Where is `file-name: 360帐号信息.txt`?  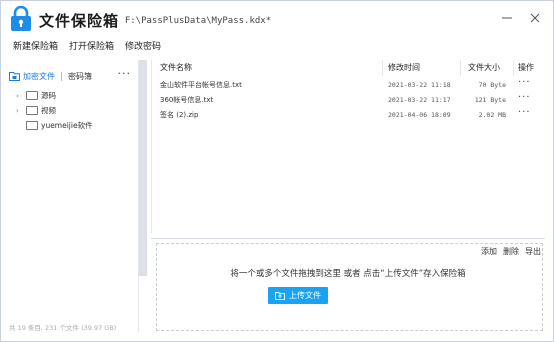 file-name: 360帐号信息.txt is located at coordinates (187, 100).